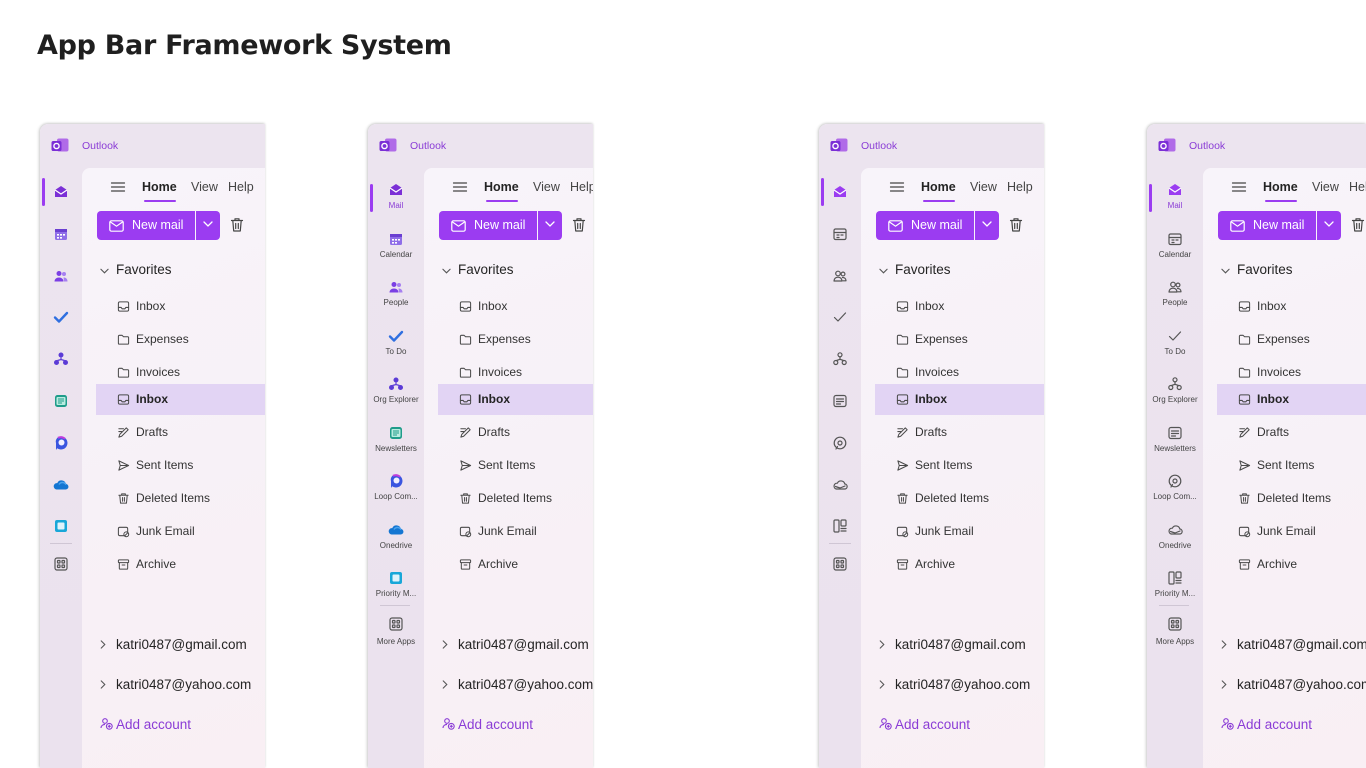 Image resolution: width=1366 pixels, height=768 pixels. What do you see at coordinates (1175, 394) in the screenshot?
I see `app-bar-item-org: Org Explorer` at bounding box center [1175, 394].